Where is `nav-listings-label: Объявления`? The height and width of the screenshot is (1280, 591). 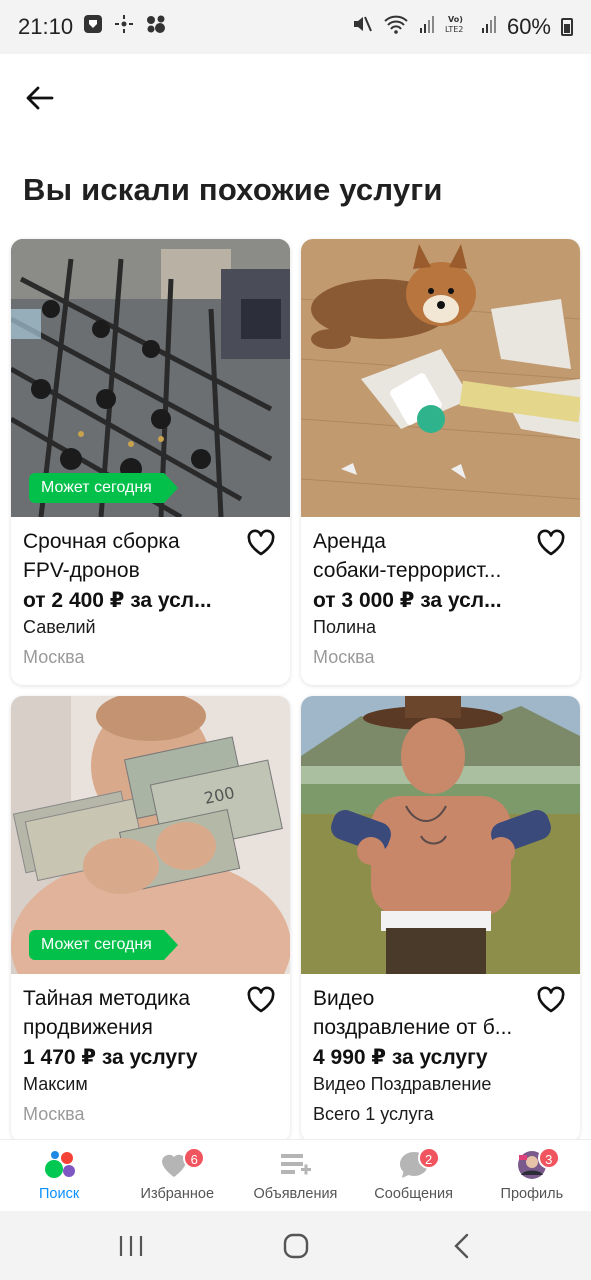
nav-listings-label: Объявления is located at coordinates (295, 1194).